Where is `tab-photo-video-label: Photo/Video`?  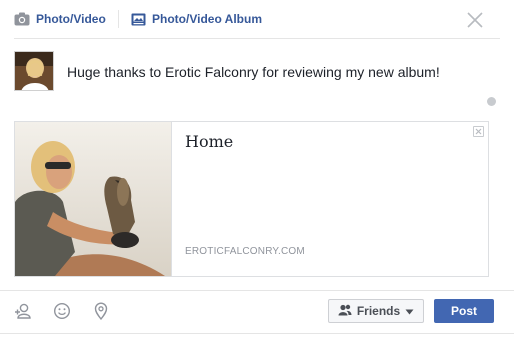
tab-photo-video-label: Photo/Video is located at coordinates (71, 19).